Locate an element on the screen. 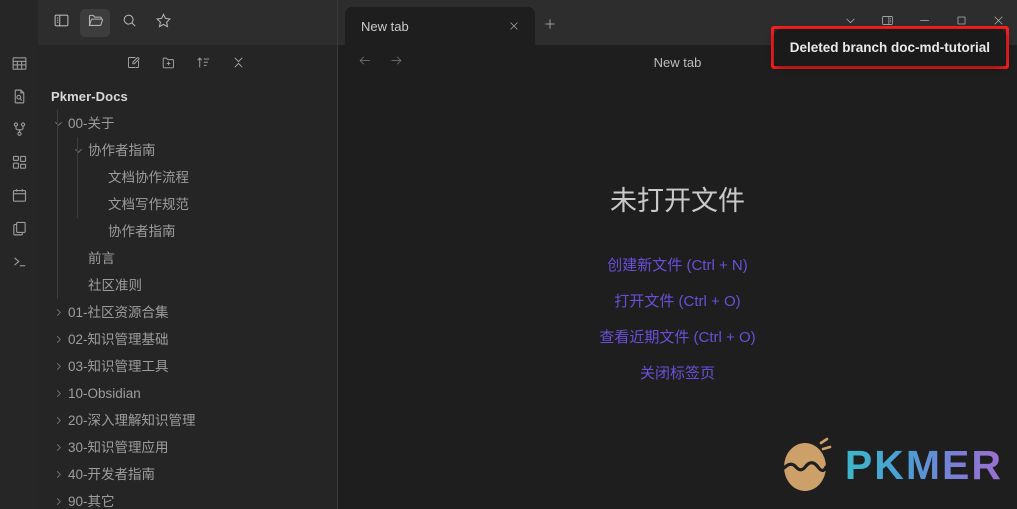 The image size is (1017, 509). new-tab-button is located at coordinates (550, 26).